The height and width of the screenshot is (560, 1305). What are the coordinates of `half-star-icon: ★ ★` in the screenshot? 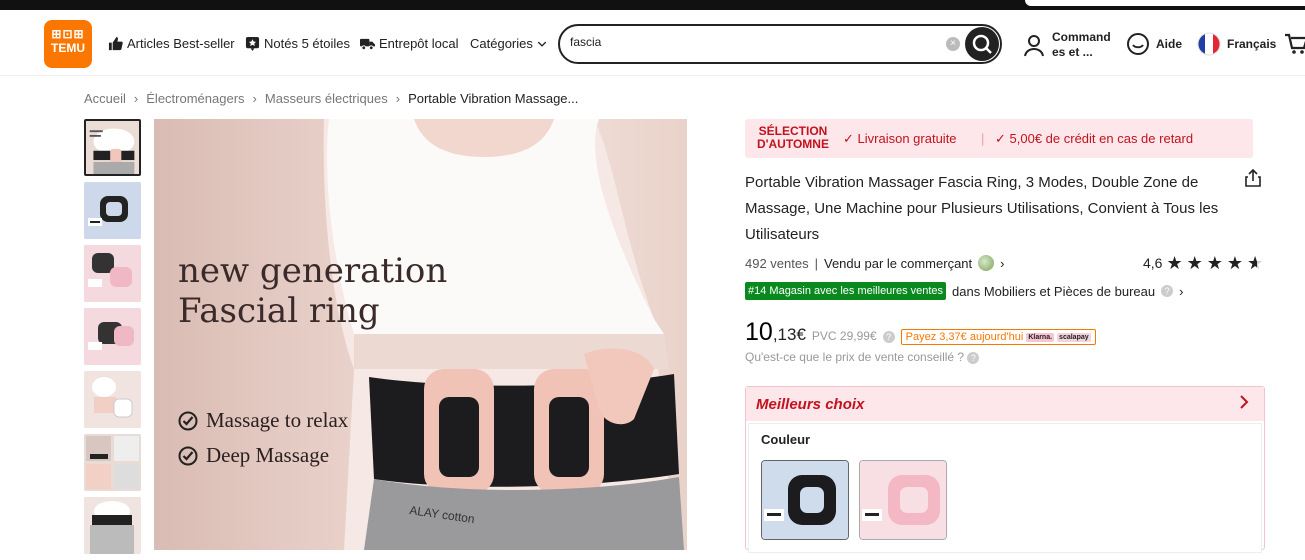 It's located at (1255, 263).